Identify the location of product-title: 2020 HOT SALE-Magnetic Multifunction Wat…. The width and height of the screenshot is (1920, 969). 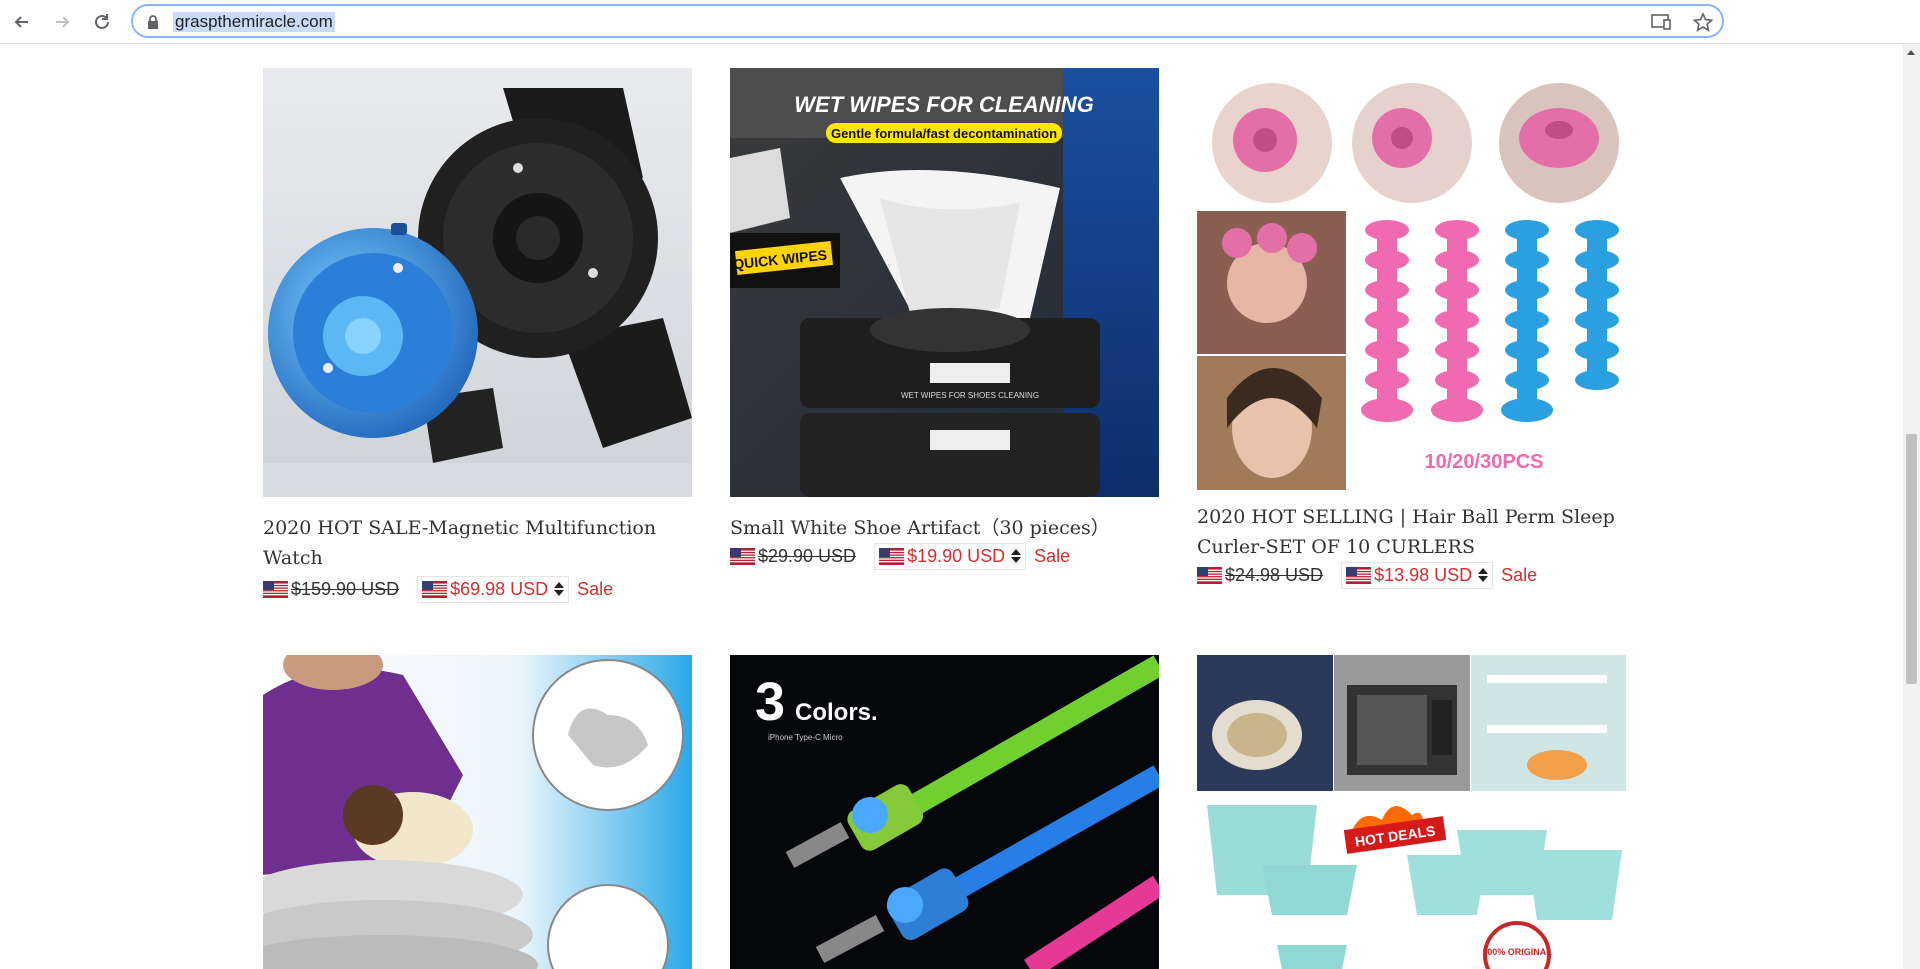
(478, 543).